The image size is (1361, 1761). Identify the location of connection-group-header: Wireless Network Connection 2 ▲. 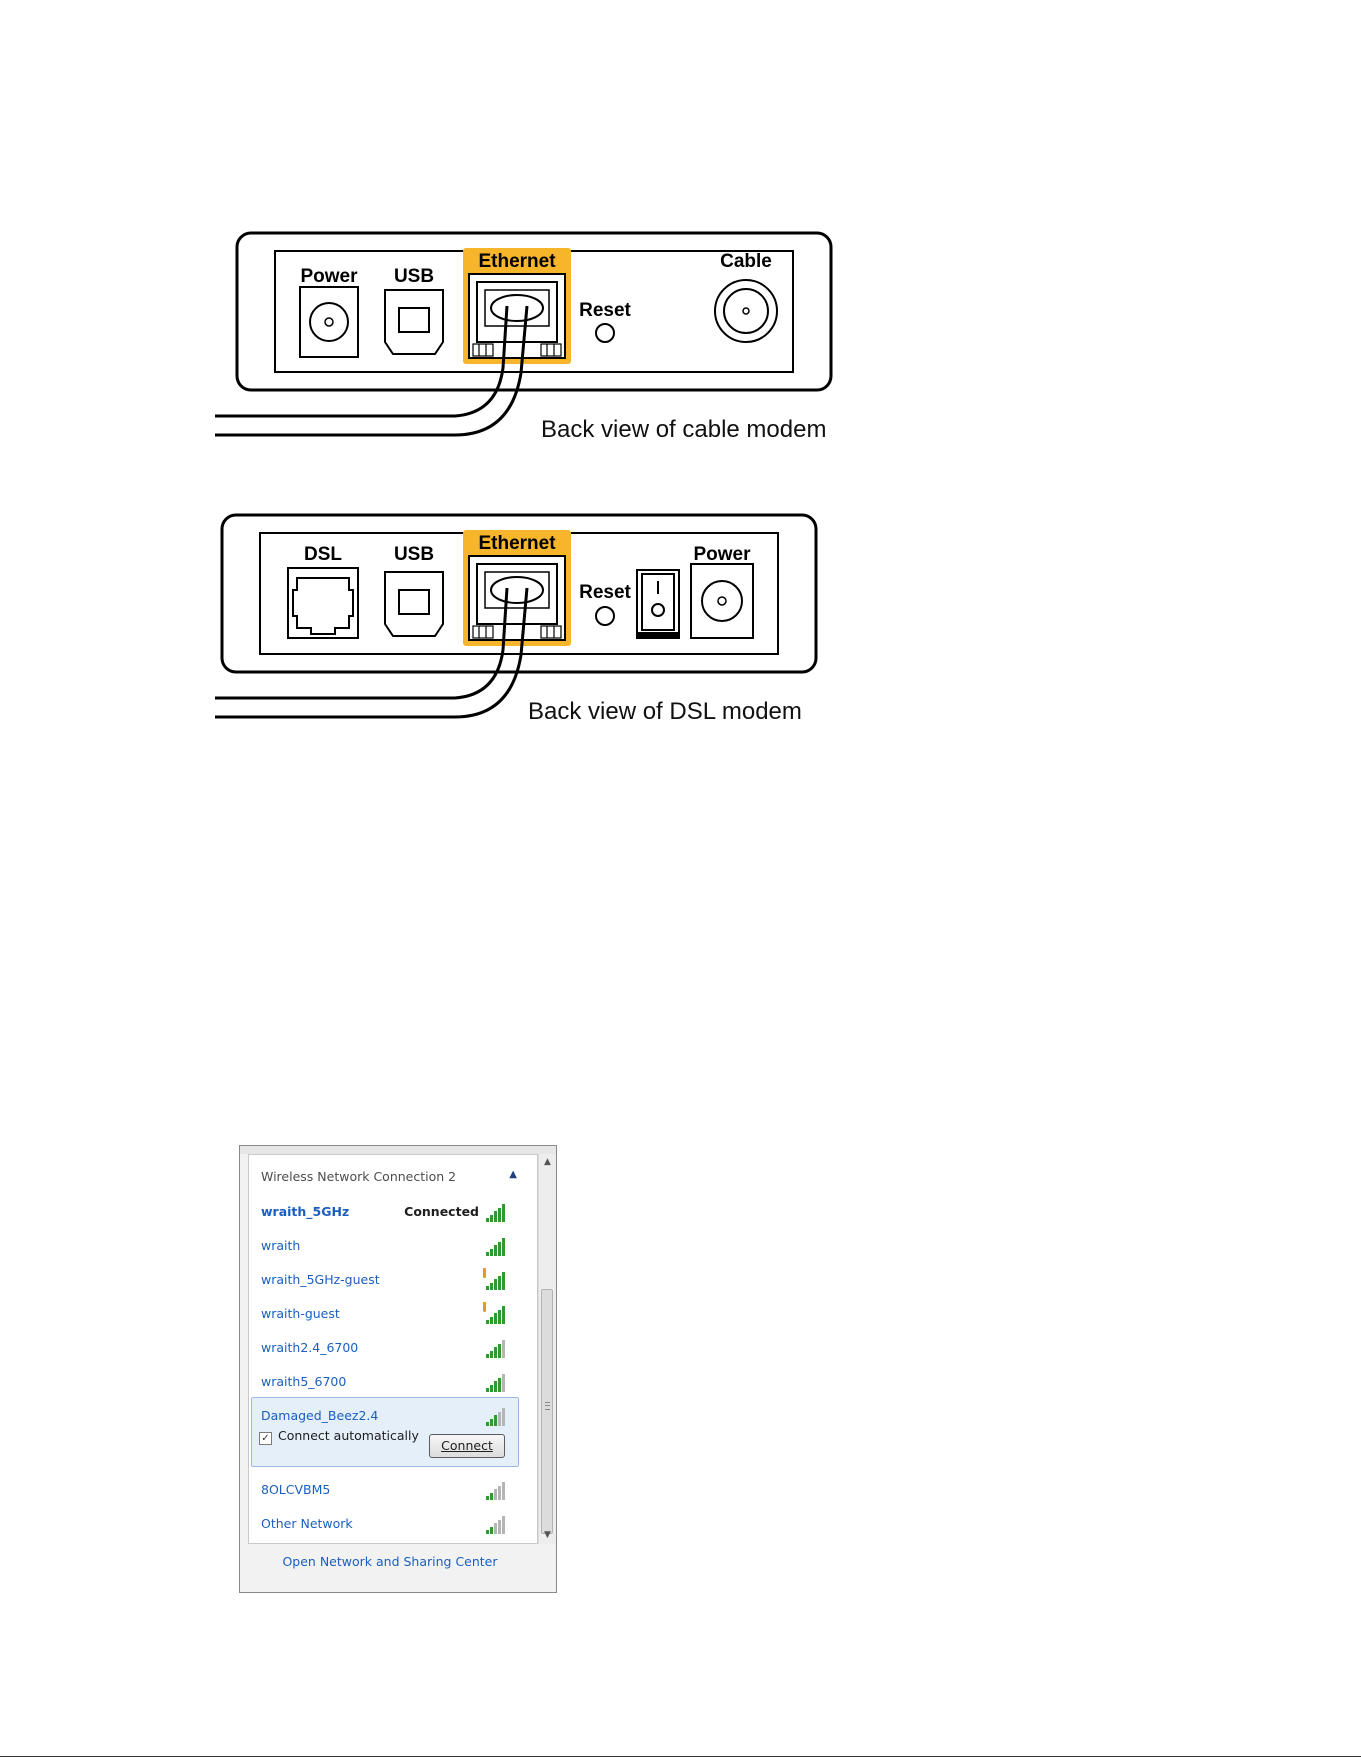
(389, 1176).